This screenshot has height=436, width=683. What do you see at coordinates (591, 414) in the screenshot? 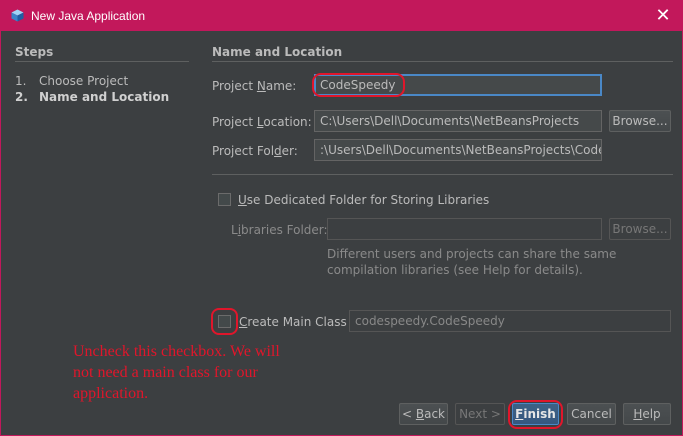
I see `cancel-button: Cancel` at bounding box center [591, 414].